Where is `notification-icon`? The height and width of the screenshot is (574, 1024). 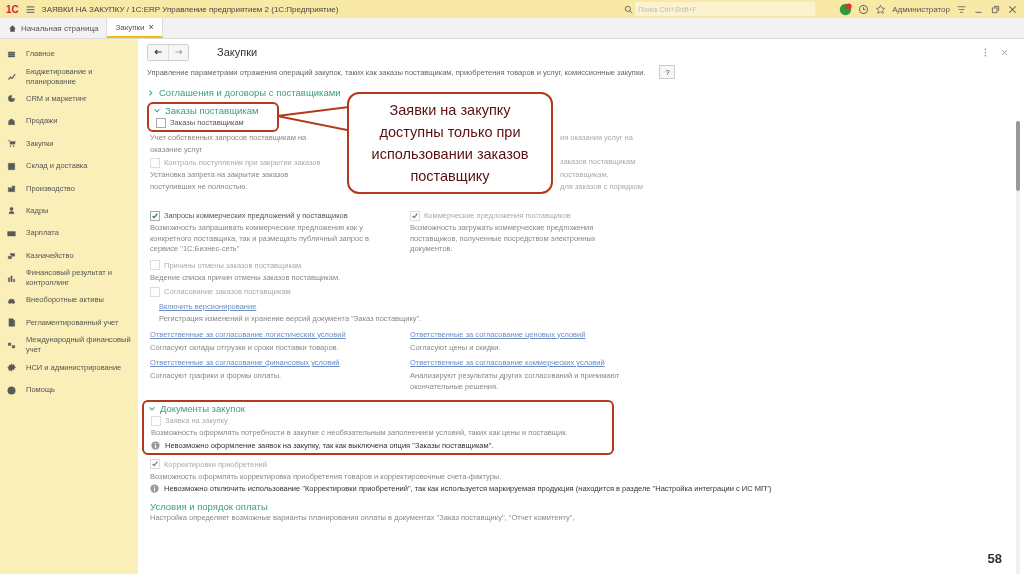 notification-icon is located at coordinates (846, 9).